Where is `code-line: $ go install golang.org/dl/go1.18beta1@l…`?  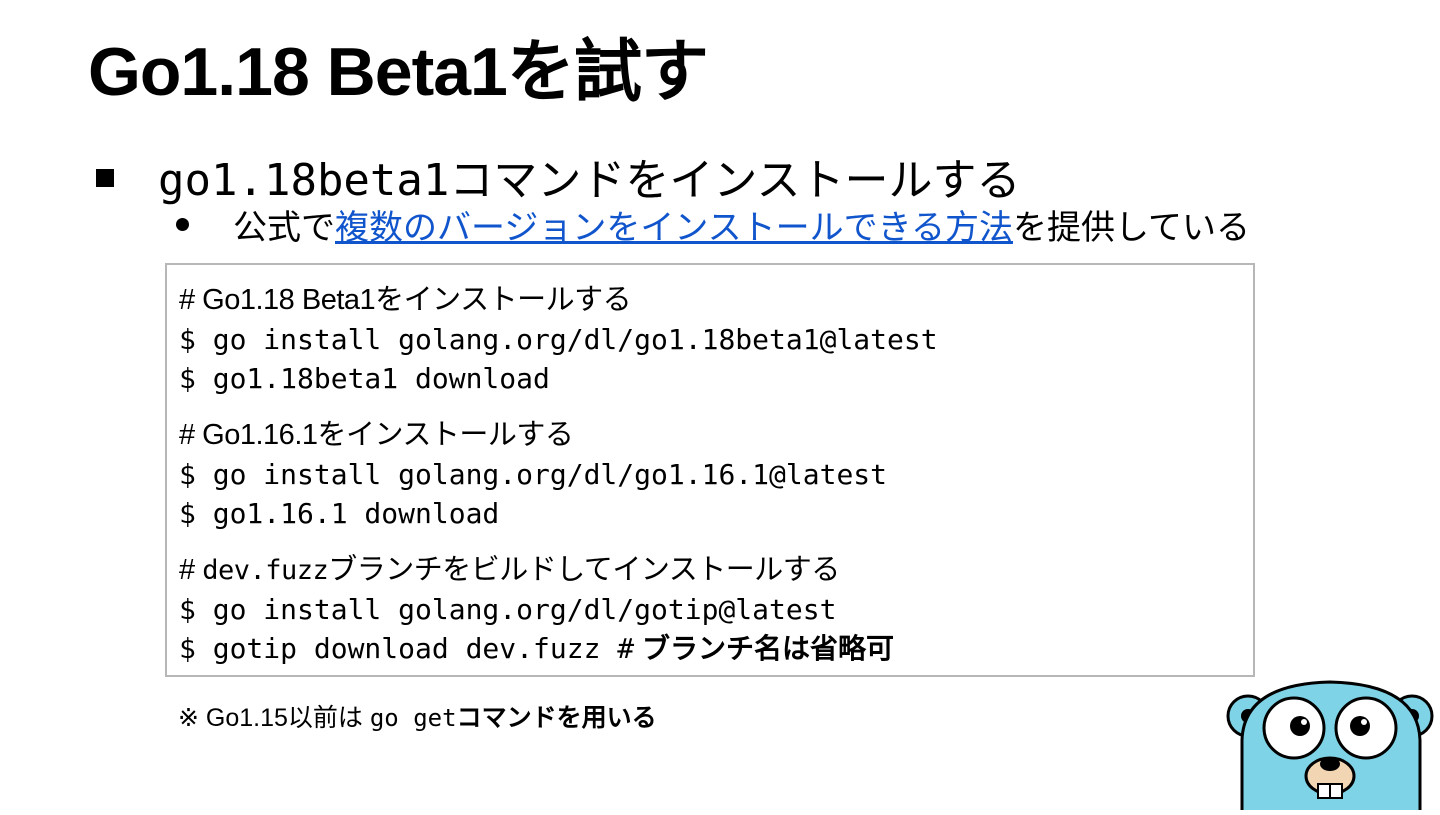 code-line: $ go install golang.org/dl/go1.18beta1@l… is located at coordinates (558, 339).